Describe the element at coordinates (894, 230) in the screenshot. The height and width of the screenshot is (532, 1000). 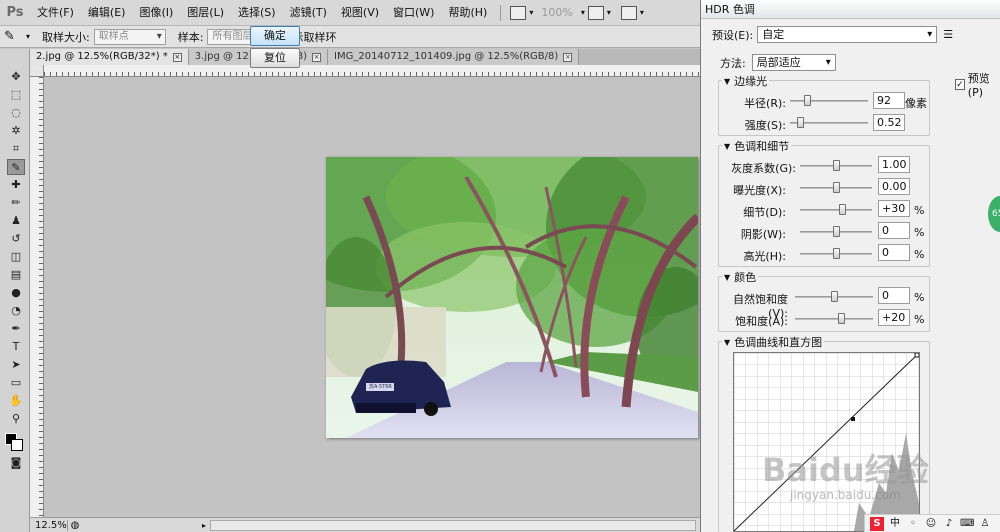
I see `shadow-input: 0` at that location.